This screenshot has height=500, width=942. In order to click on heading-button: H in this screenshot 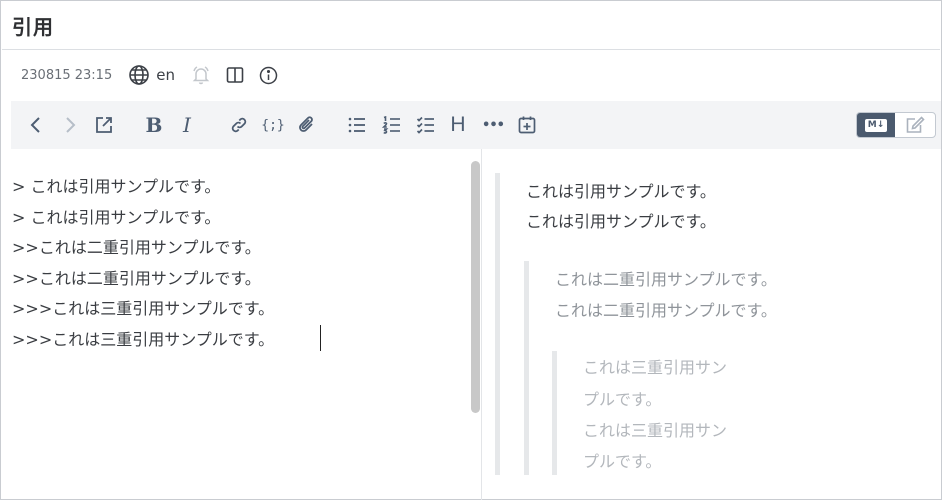, I will do `click(458, 125)`.